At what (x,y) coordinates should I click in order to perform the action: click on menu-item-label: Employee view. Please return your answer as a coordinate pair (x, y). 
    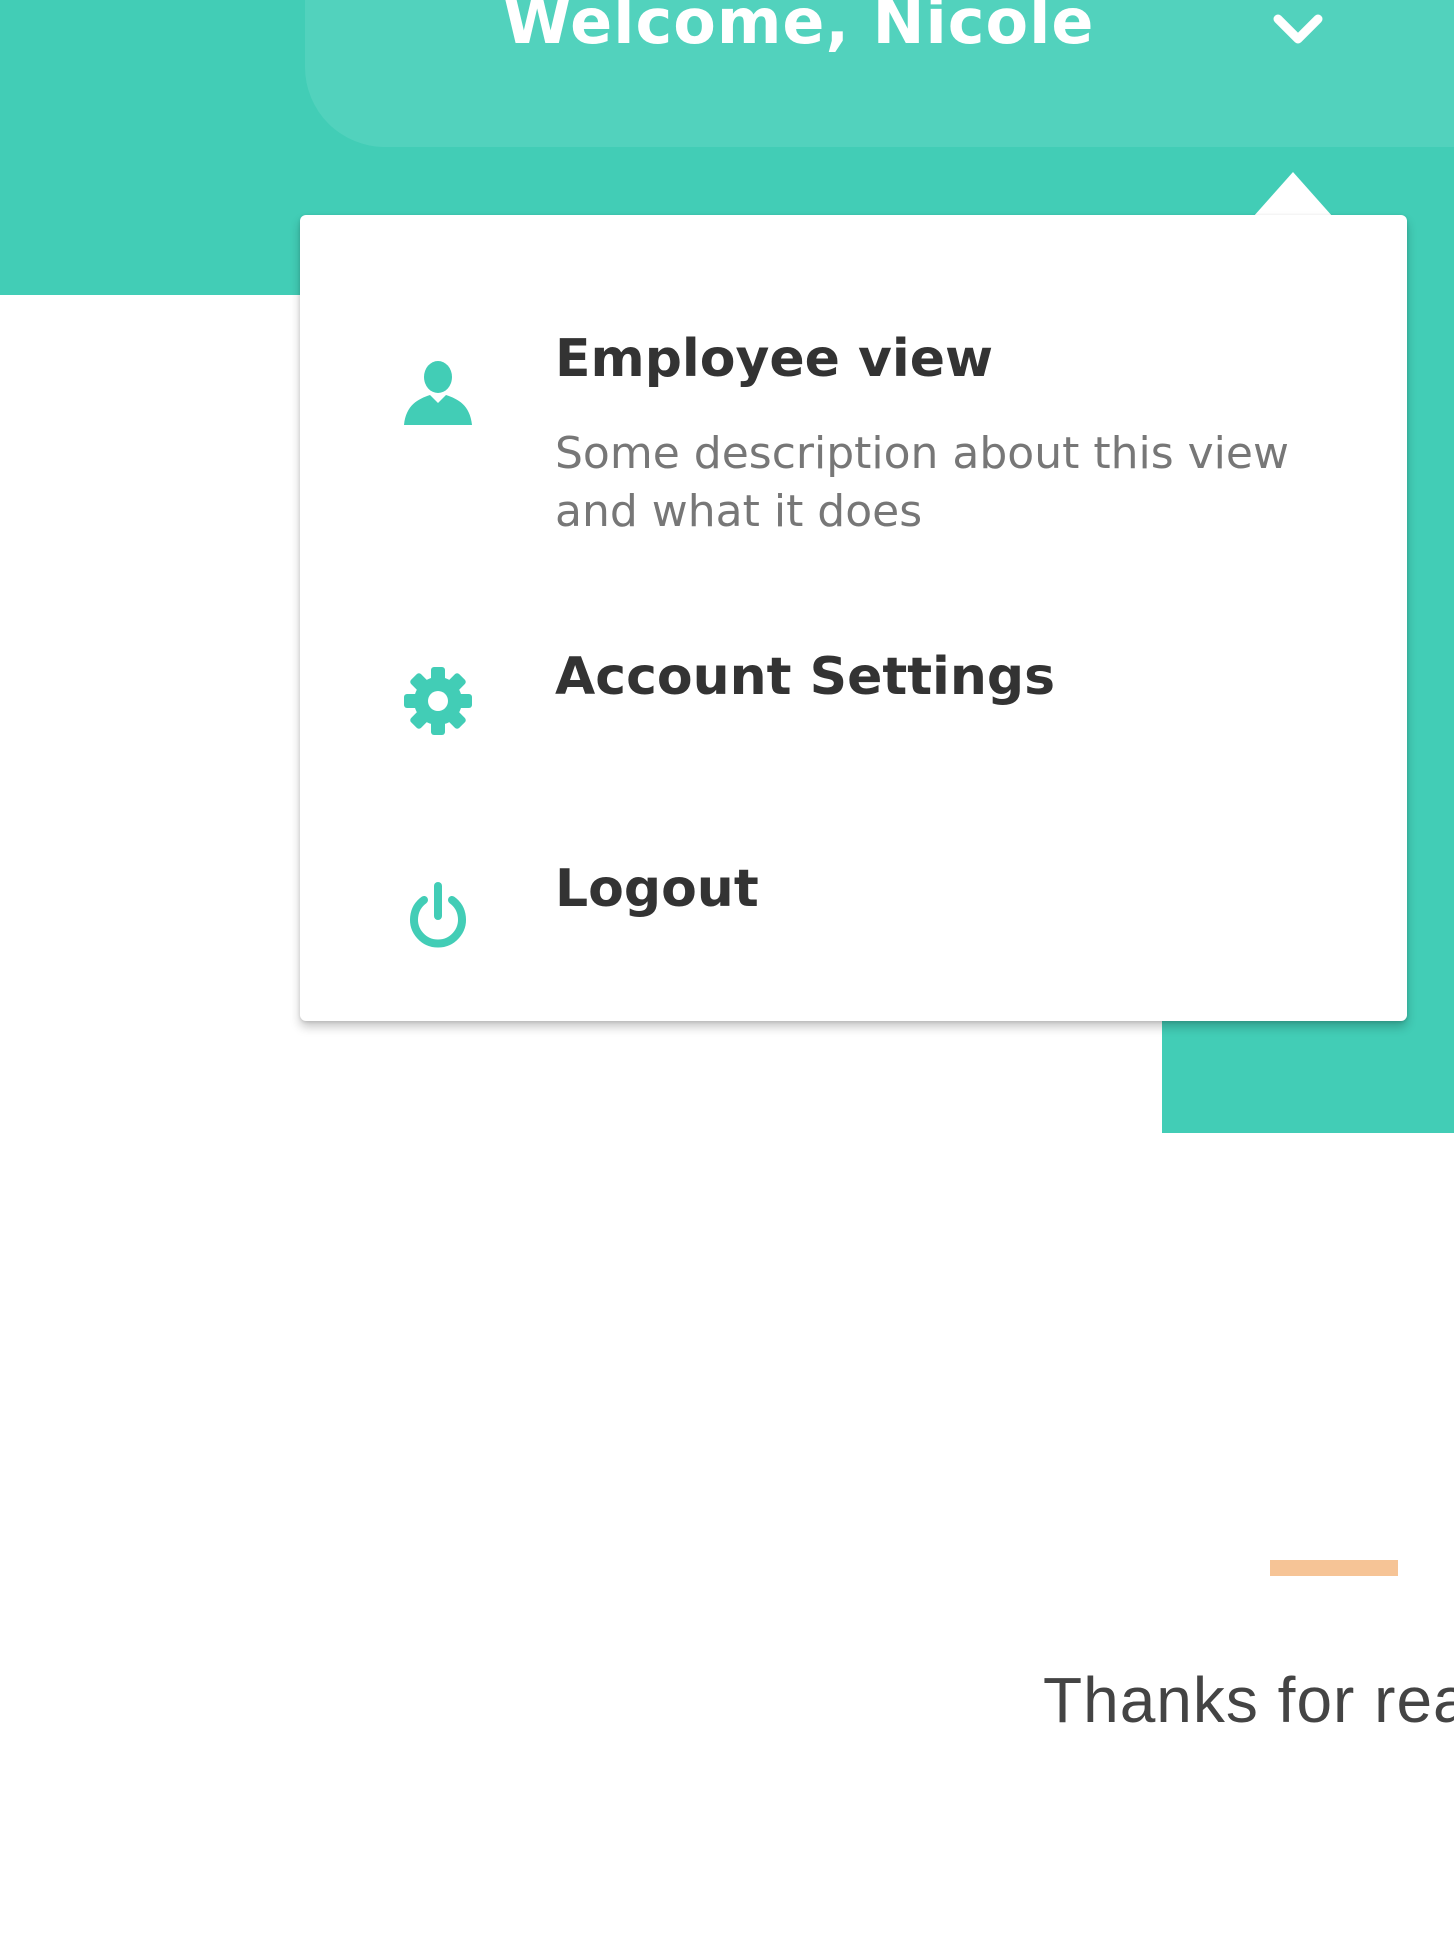
    Looking at the image, I should click on (774, 359).